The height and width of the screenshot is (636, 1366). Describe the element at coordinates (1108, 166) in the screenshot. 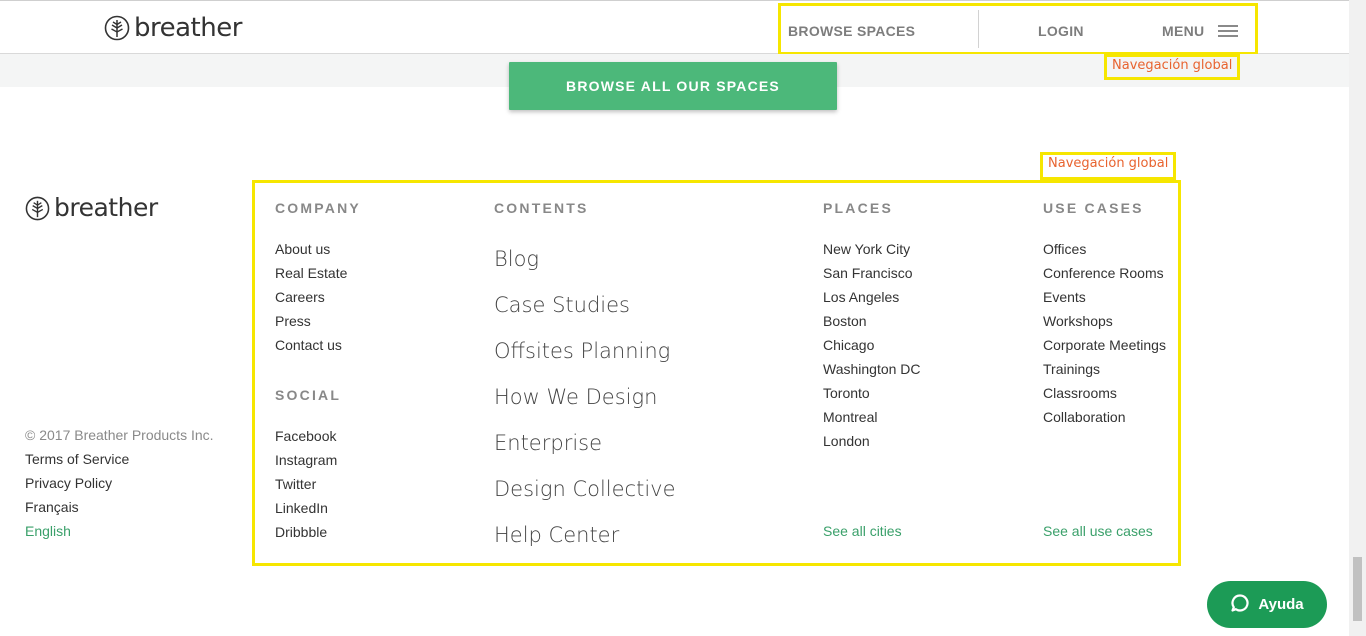

I see `annotation-label-footer: Navegación global` at that location.